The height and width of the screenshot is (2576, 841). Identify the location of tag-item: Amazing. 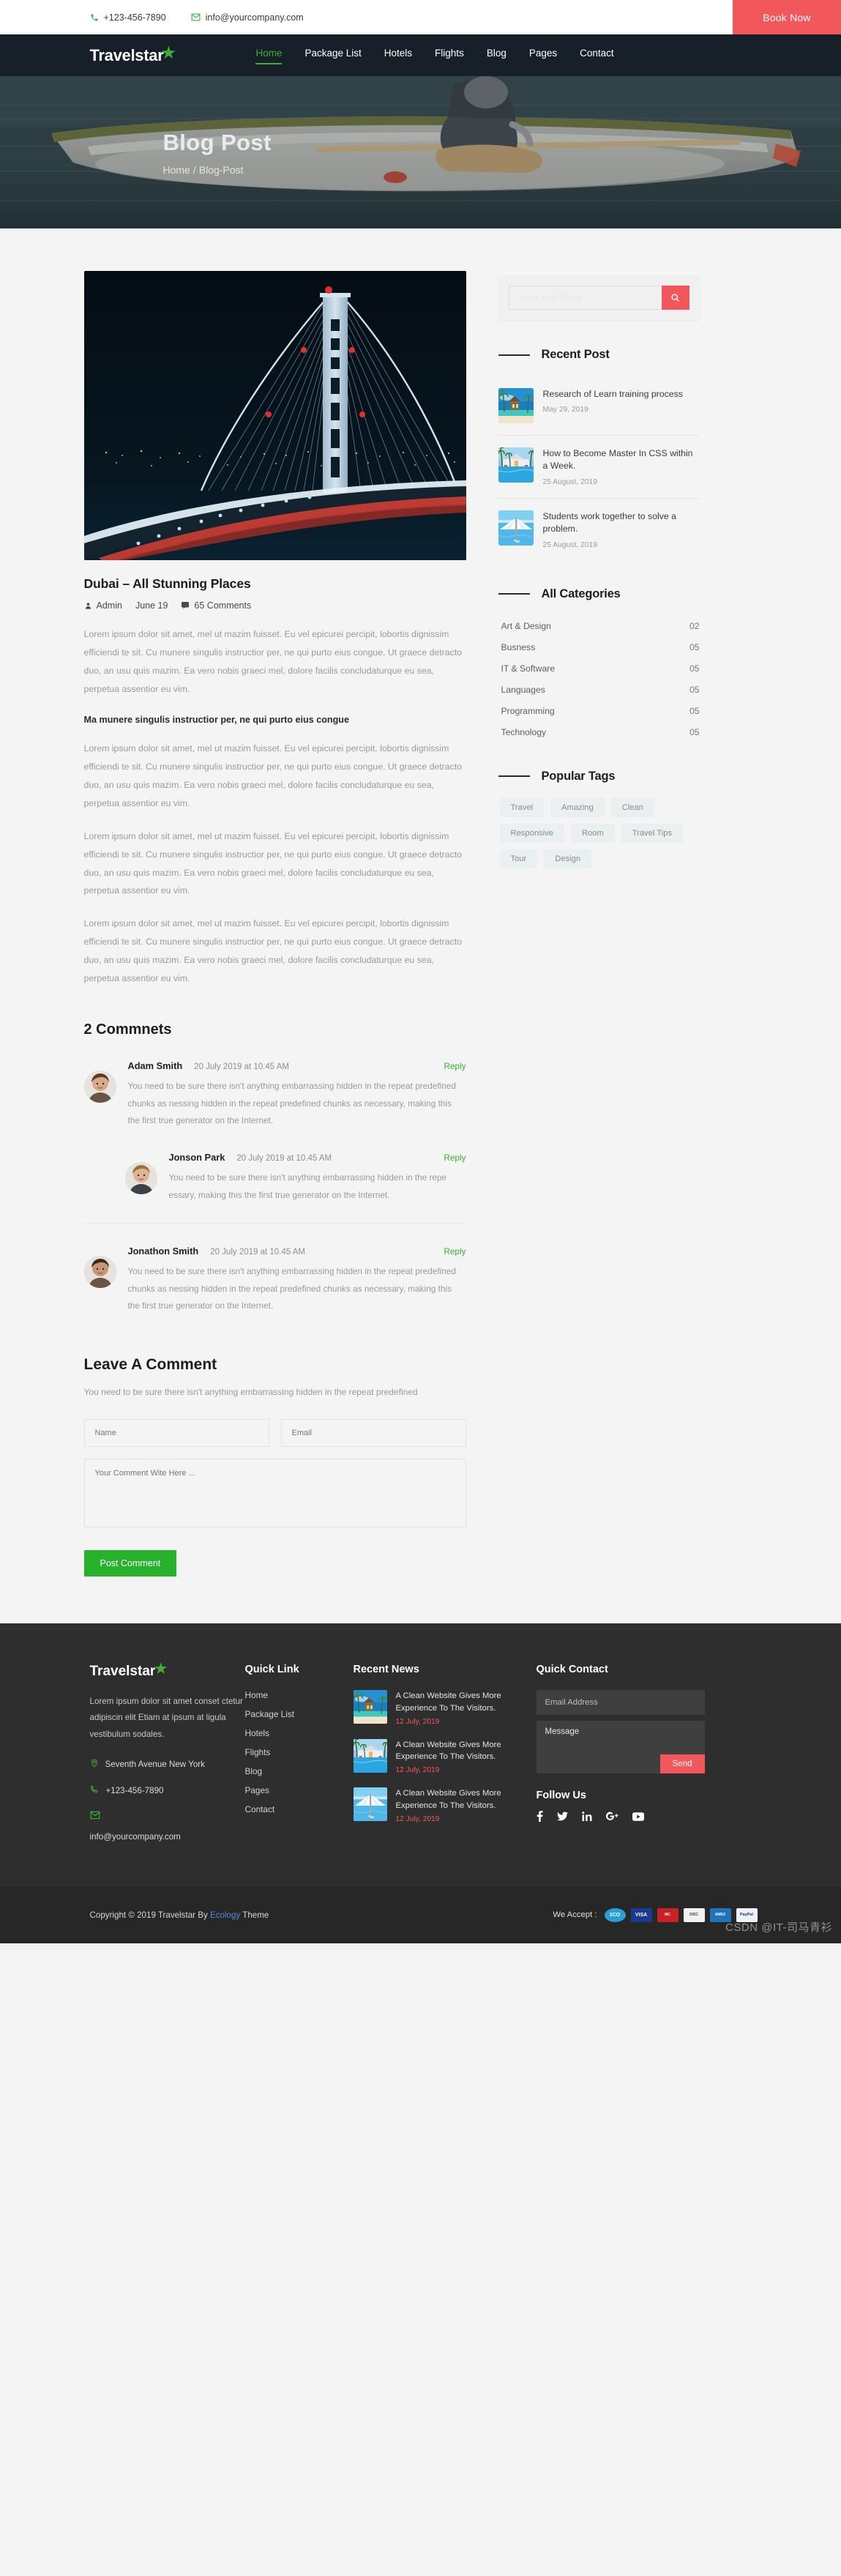
(577, 807).